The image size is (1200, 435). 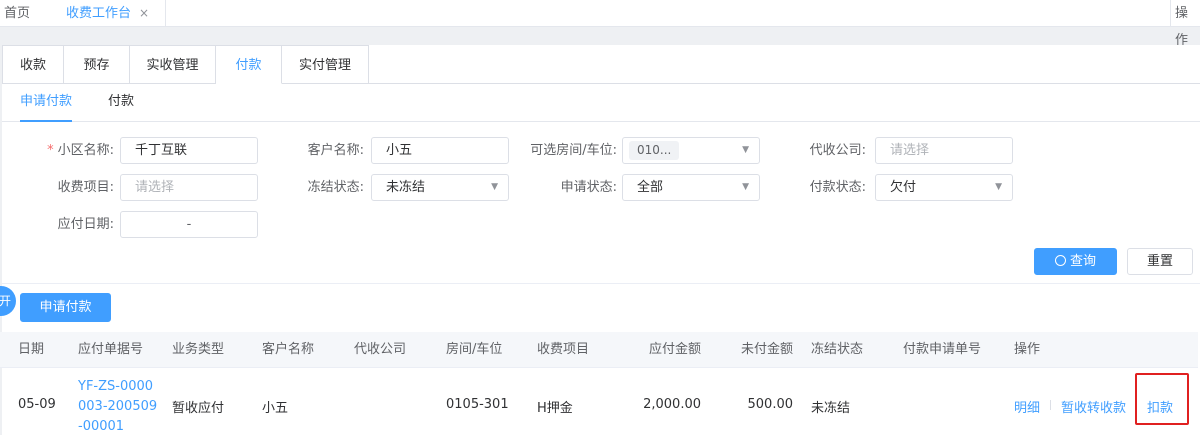 I want to click on query-button: 查询, so click(x=1075, y=261).